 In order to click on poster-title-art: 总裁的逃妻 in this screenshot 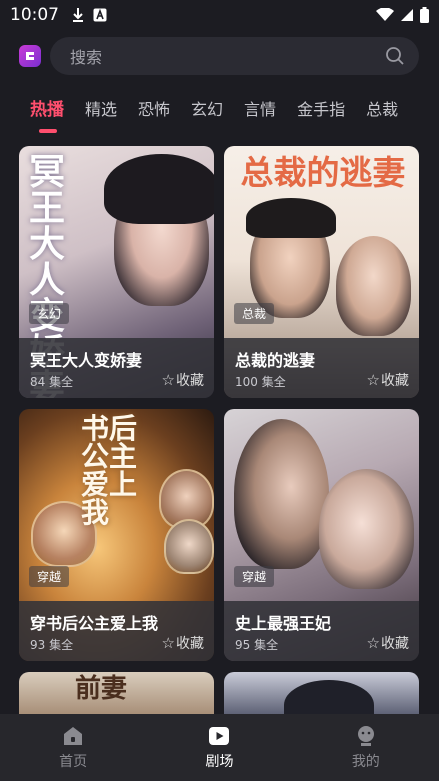, I will do `click(323, 172)`.